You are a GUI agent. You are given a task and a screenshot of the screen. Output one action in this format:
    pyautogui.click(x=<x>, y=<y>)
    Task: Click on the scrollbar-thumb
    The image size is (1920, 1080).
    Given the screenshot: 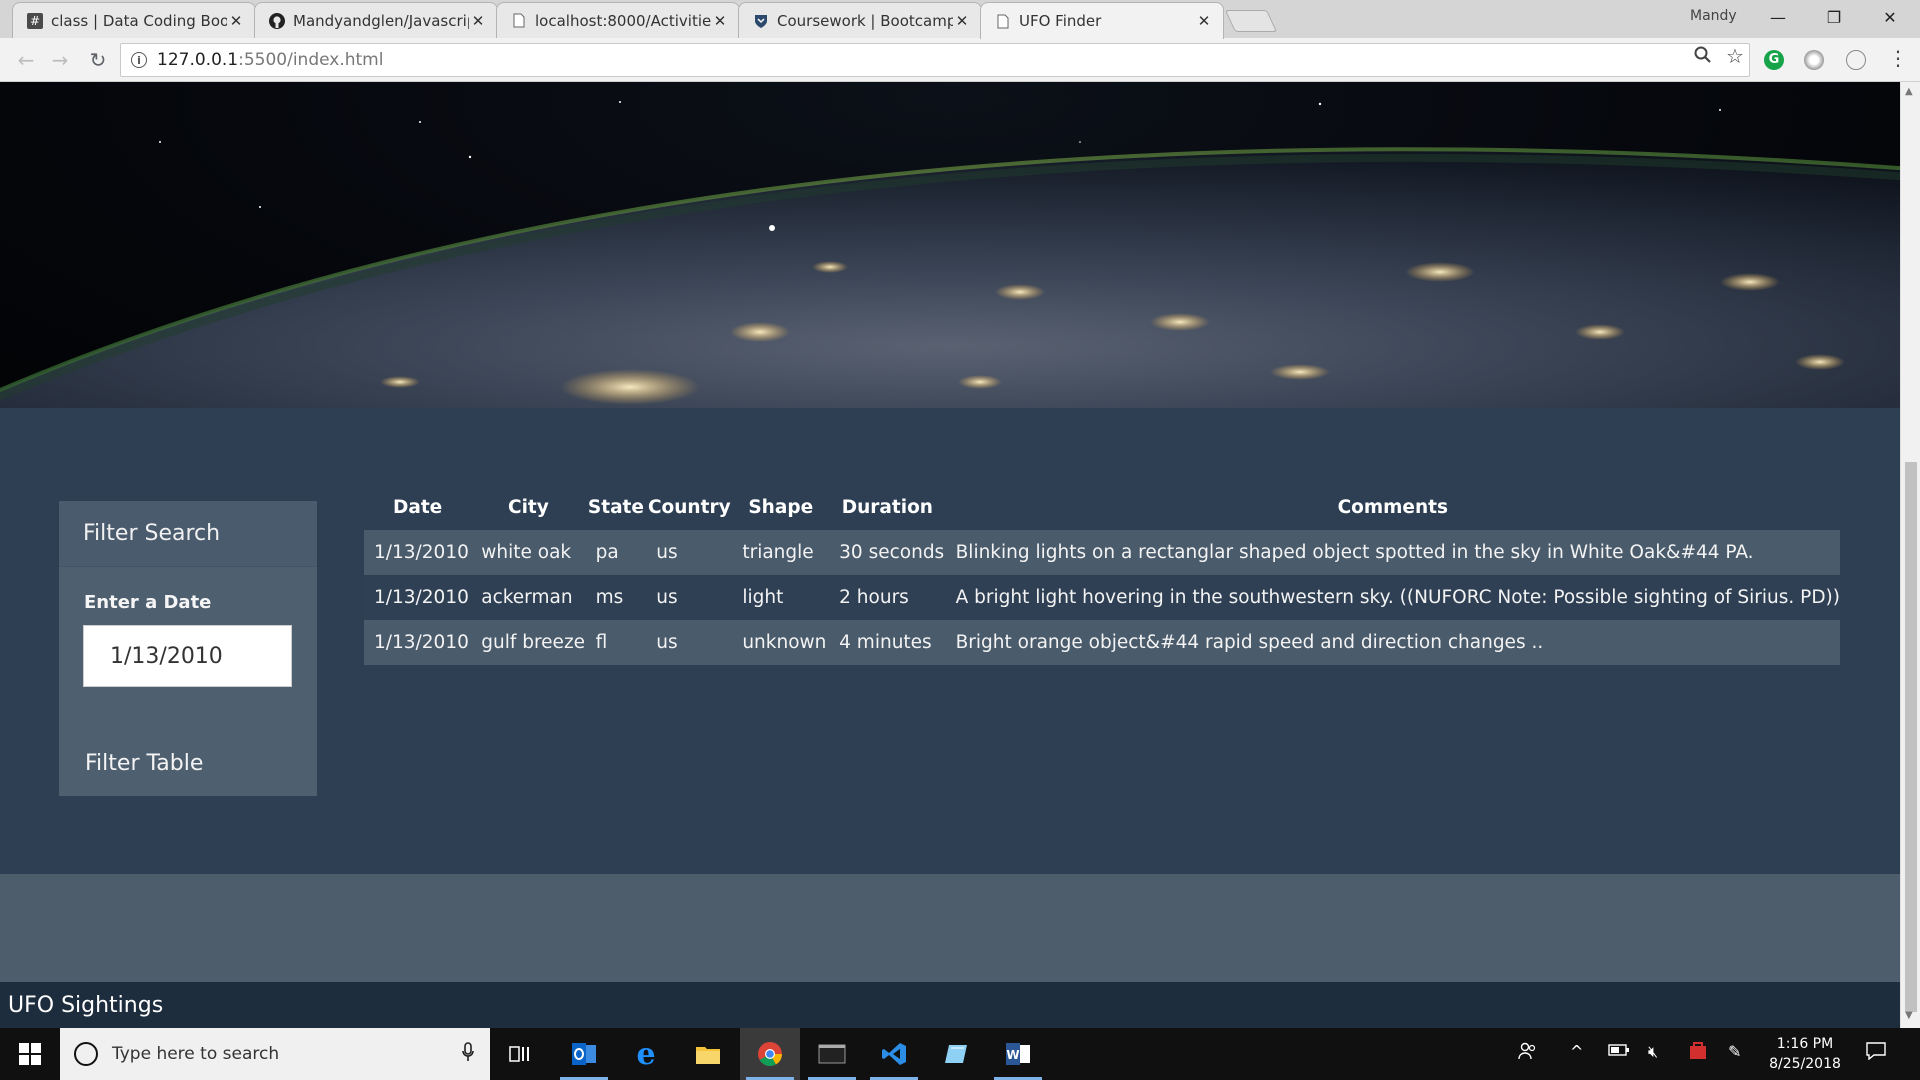 What is the action you would take?
    pyautogui.click(x=1911, y=737)
    